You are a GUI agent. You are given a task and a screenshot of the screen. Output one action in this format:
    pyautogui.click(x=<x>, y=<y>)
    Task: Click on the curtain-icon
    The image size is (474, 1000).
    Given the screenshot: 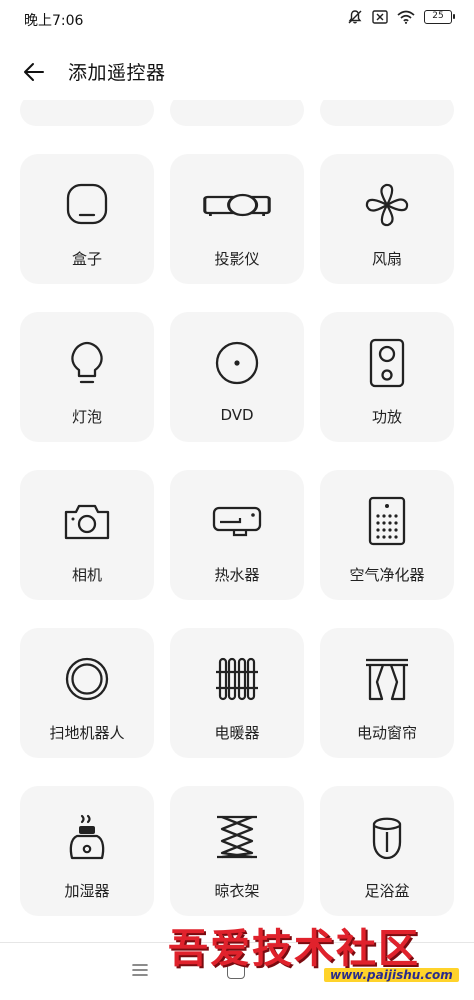 What is the action you would take?
    pyautogui.click(x=387, y=679)
    